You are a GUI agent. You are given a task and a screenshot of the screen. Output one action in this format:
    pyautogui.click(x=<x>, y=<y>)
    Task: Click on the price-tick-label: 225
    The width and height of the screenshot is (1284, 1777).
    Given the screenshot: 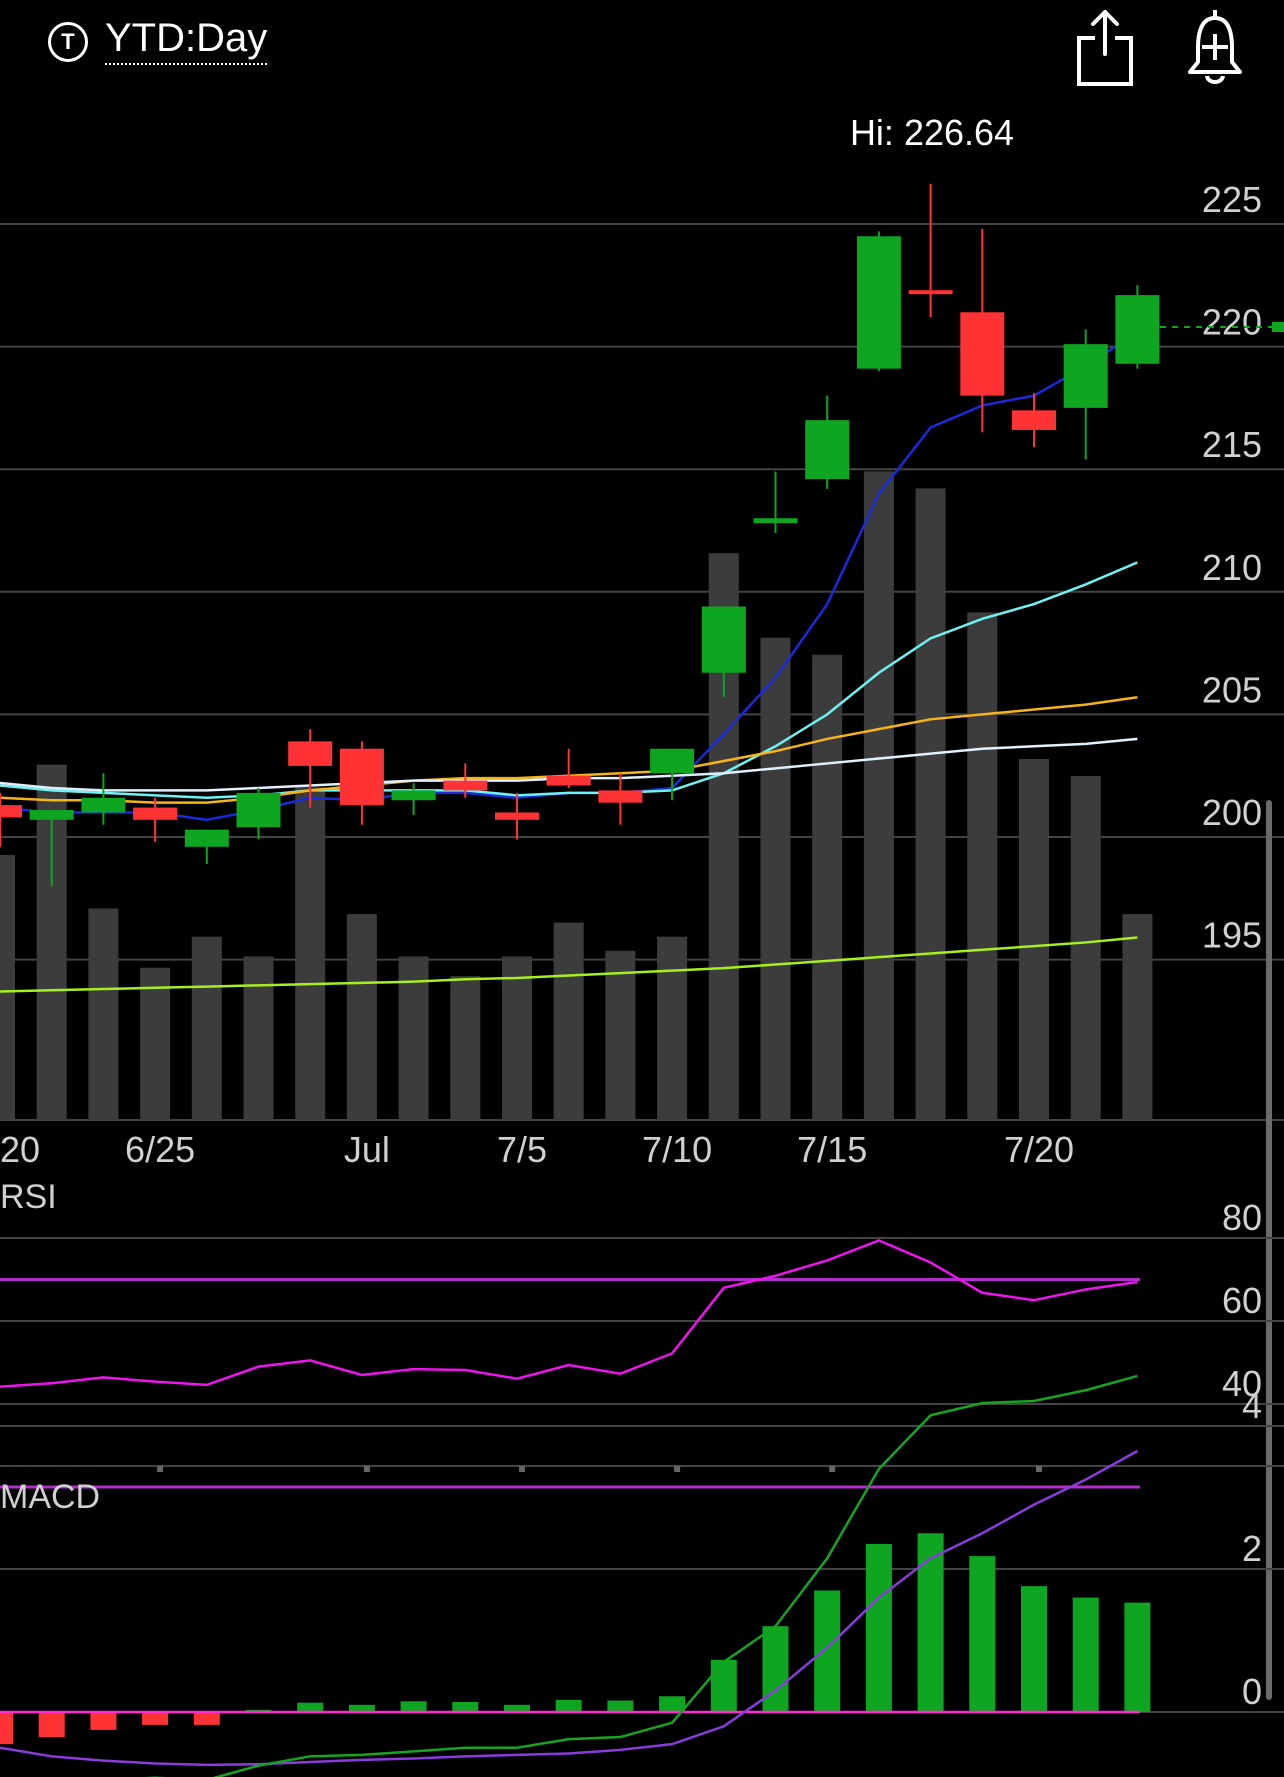 What is the action you would take?
    pyautogui.click(x=1232, y=199)
    